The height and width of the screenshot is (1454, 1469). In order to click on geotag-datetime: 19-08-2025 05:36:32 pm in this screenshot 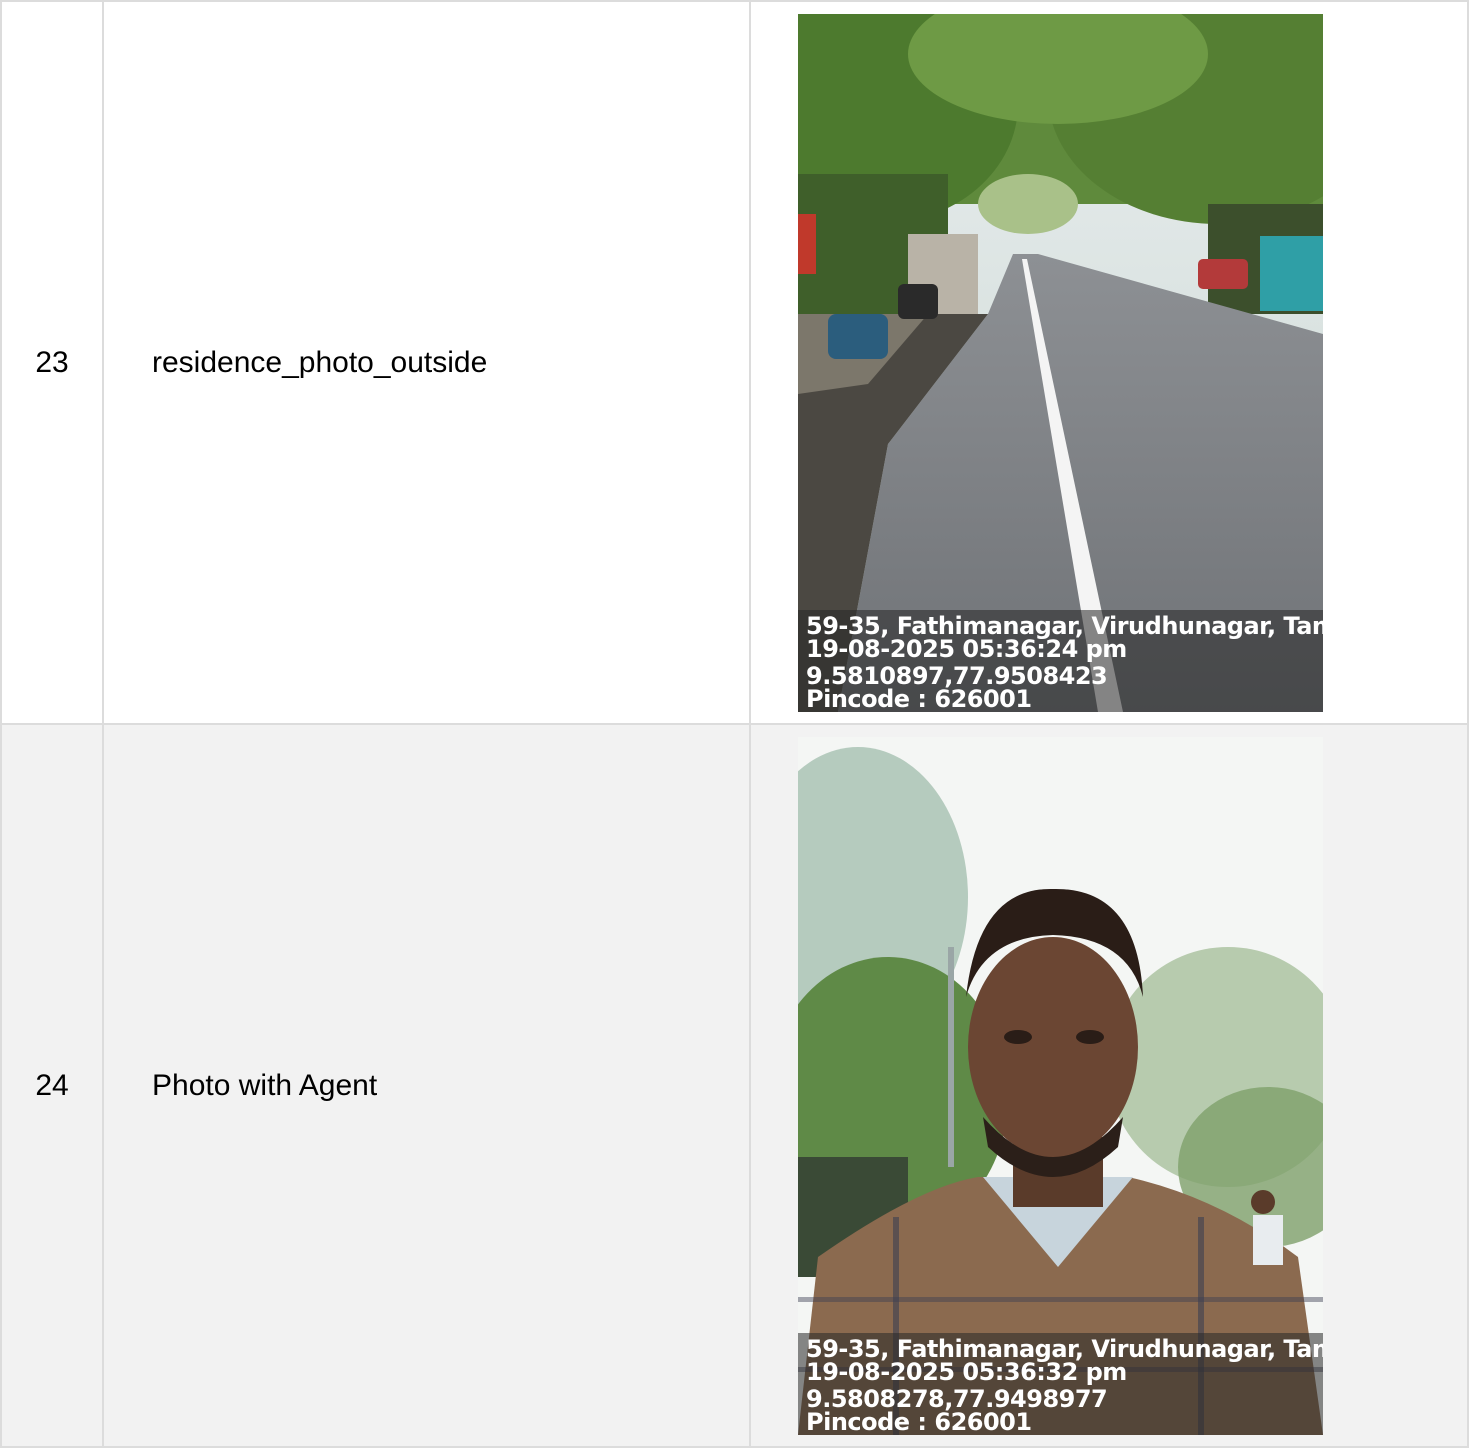, I will do `click(966, 1371)`.